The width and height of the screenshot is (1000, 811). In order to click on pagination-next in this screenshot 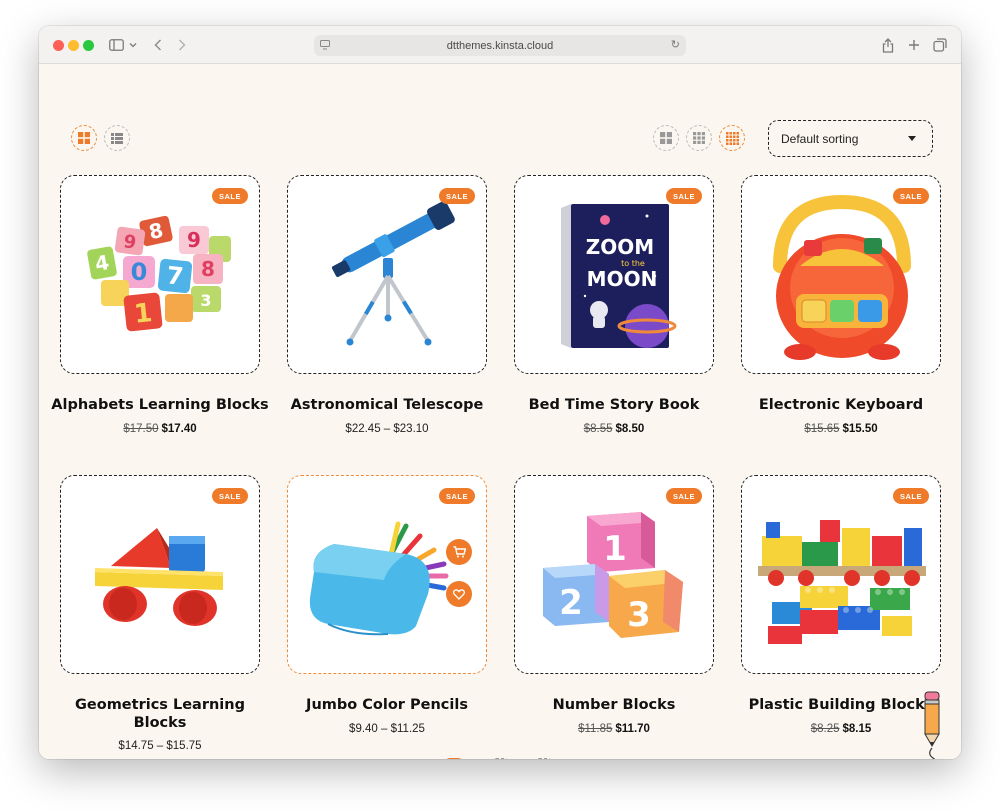, I will do `click(543, 758)`.